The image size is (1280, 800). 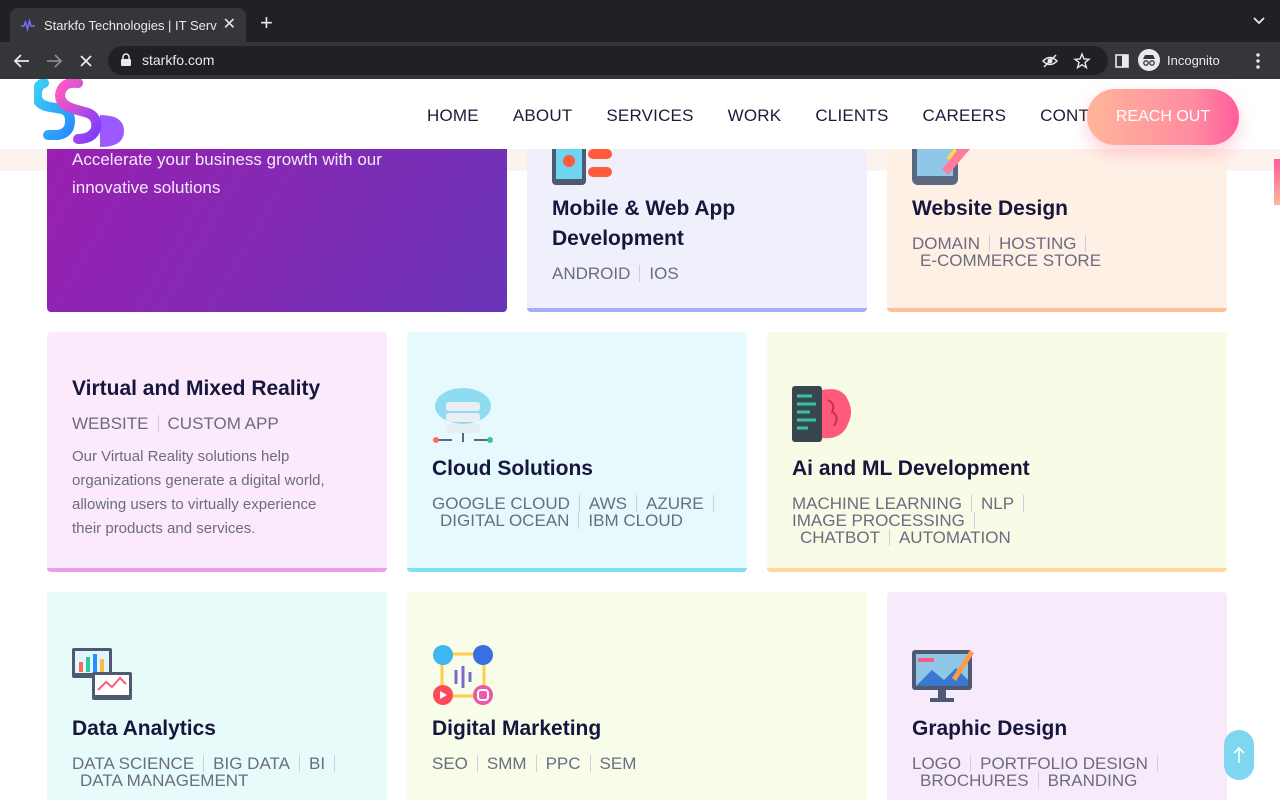 What do you see at coordinates (851, 116) in the screenshot?
I see `nav-clients: CLIENTS` at bounding box center [851, 116].